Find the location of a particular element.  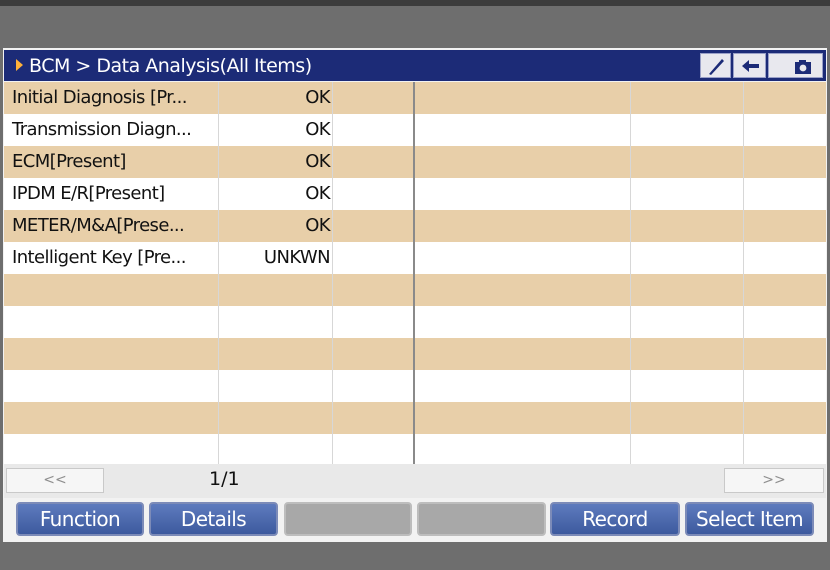

select-item-button: Select Item is located at coordinates (749, 519).